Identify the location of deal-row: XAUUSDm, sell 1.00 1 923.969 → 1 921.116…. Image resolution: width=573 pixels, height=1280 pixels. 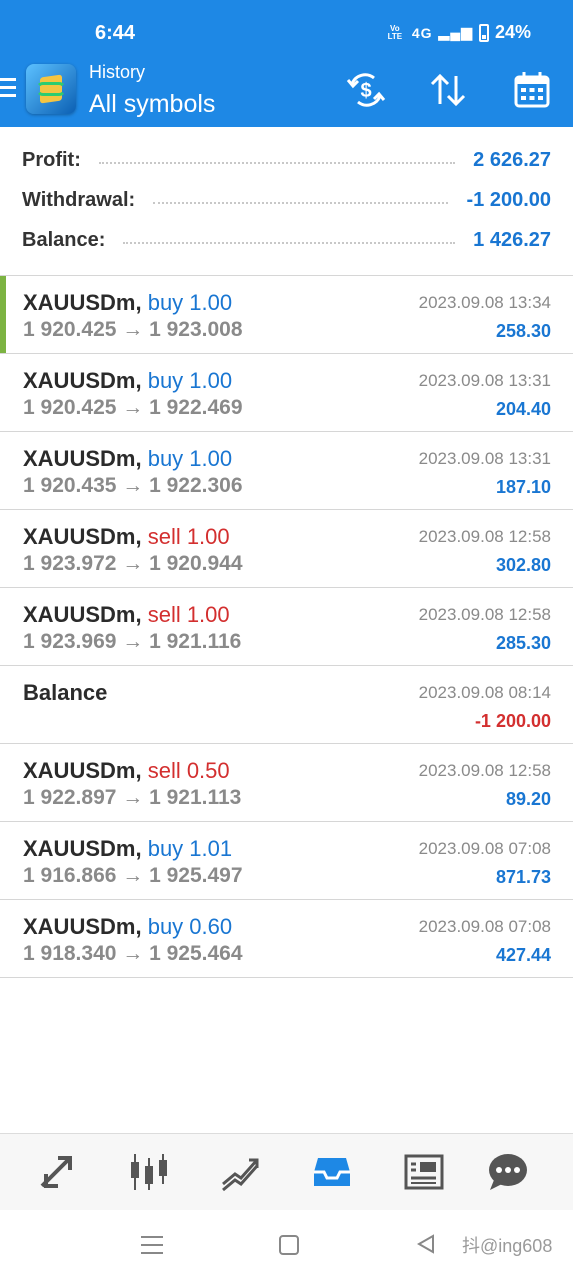
(286, 627).